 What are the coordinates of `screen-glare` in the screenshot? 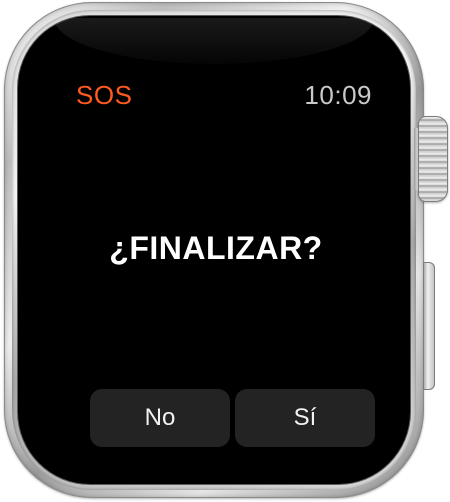 It's located at (214, 41).